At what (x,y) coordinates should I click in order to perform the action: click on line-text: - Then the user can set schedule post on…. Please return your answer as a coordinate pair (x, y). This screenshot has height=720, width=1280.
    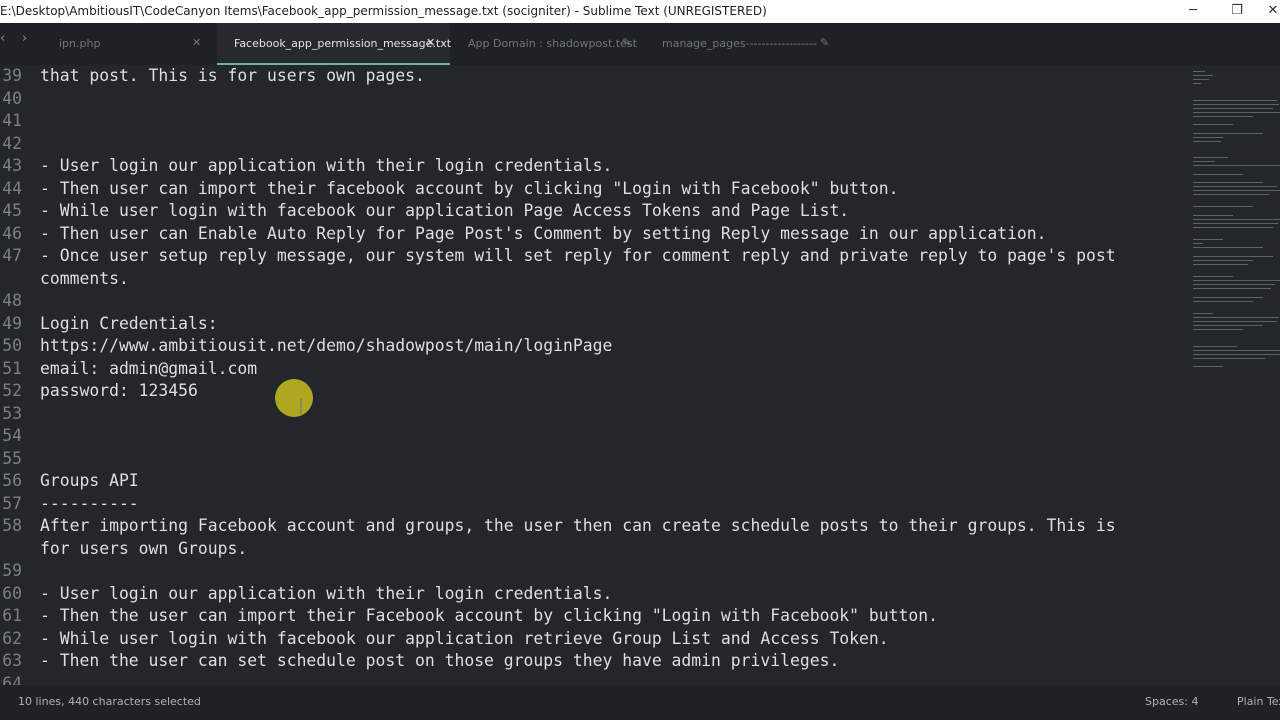
    Looking at the image, I should click on (439, 661).